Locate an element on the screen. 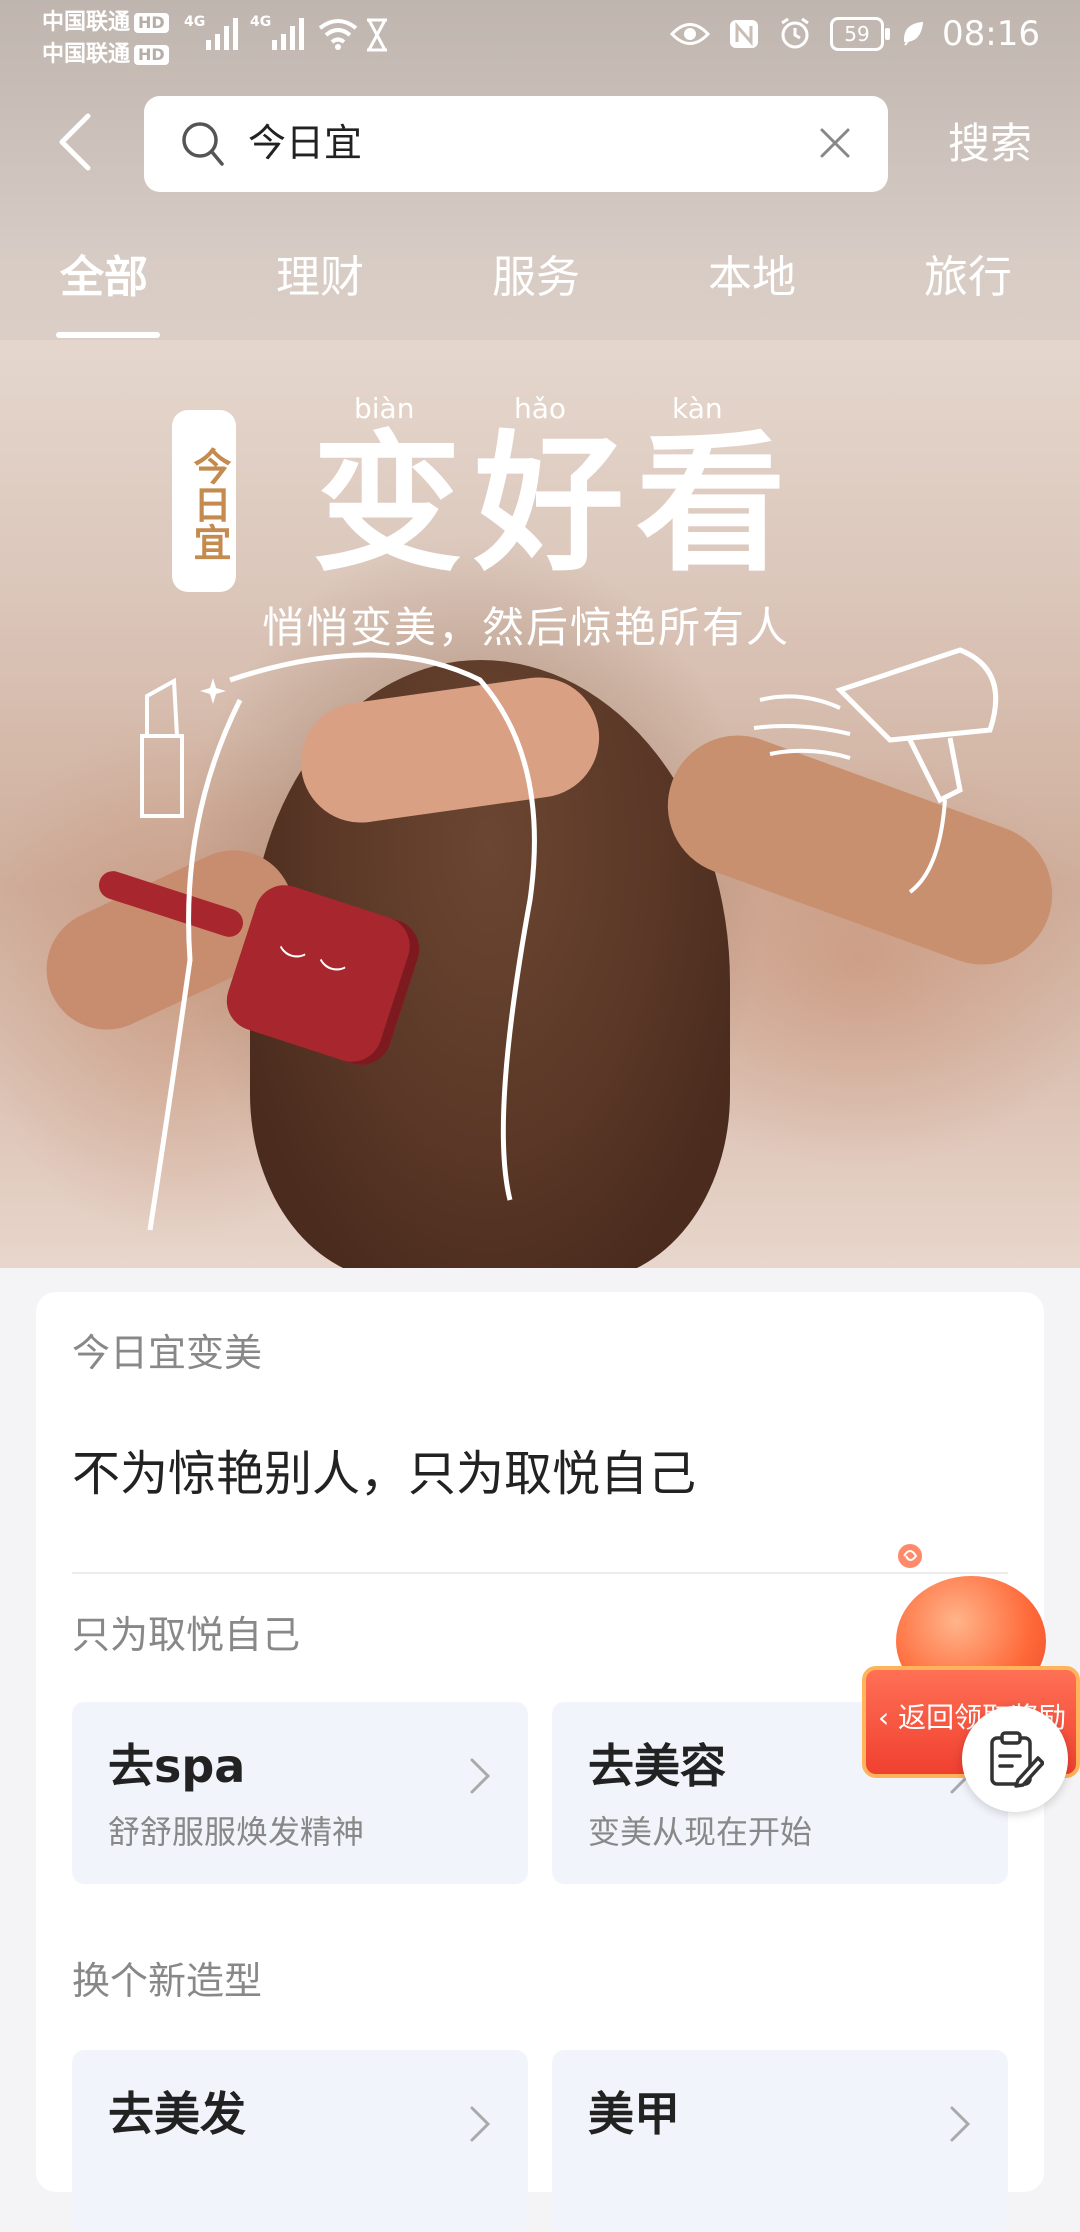  search-input: 今日宜 is located at coordinates (516, 144).